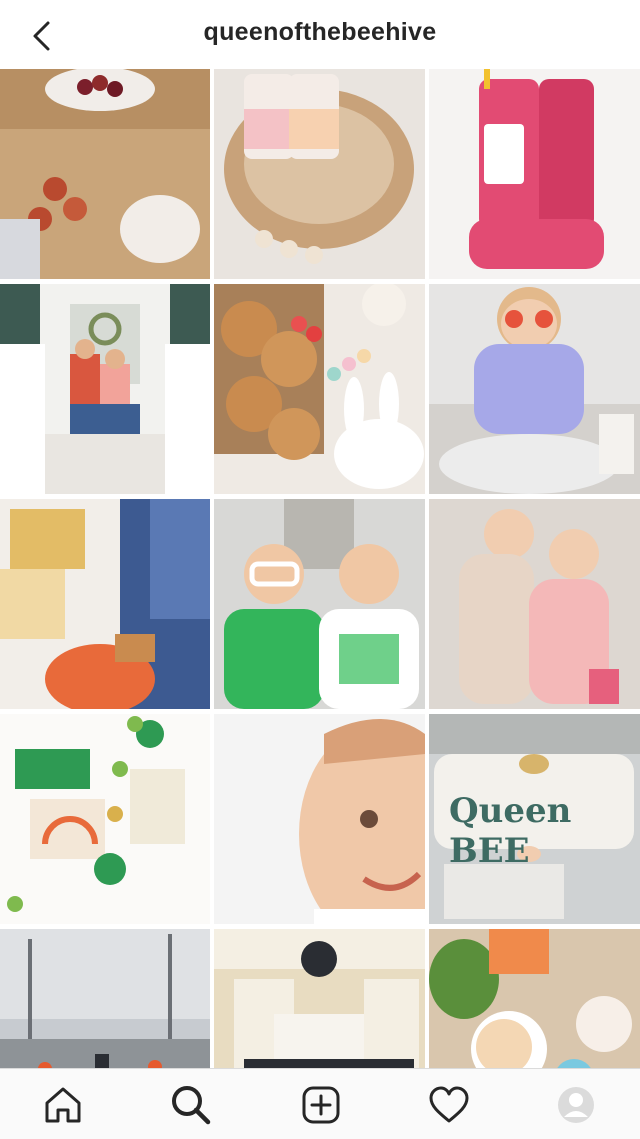 This screenshot has height=1139, width=640. What do you see at coordinates (510, 831) in the screenshot?
I see `queen-bee-sign-text: Queen BEE` at bounding box center [510, 831].